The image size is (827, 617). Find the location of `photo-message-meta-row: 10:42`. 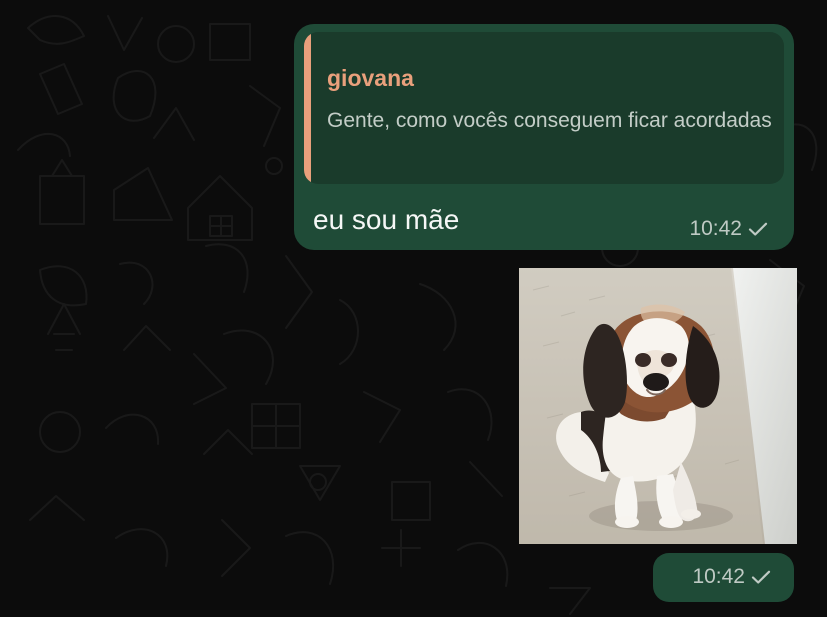

photo-message-meta-row: 10:42 is located at coordinates (732, 577).